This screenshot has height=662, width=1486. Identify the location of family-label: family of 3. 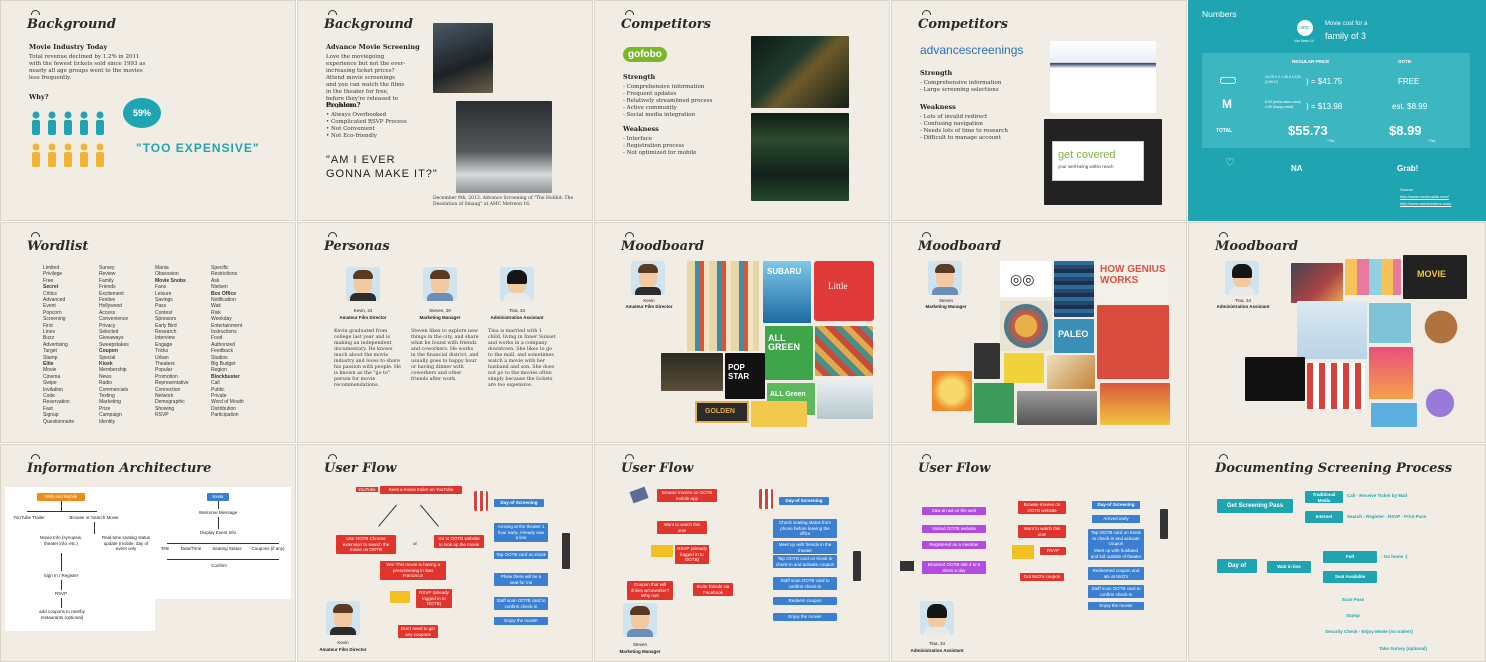
(1346, 36).